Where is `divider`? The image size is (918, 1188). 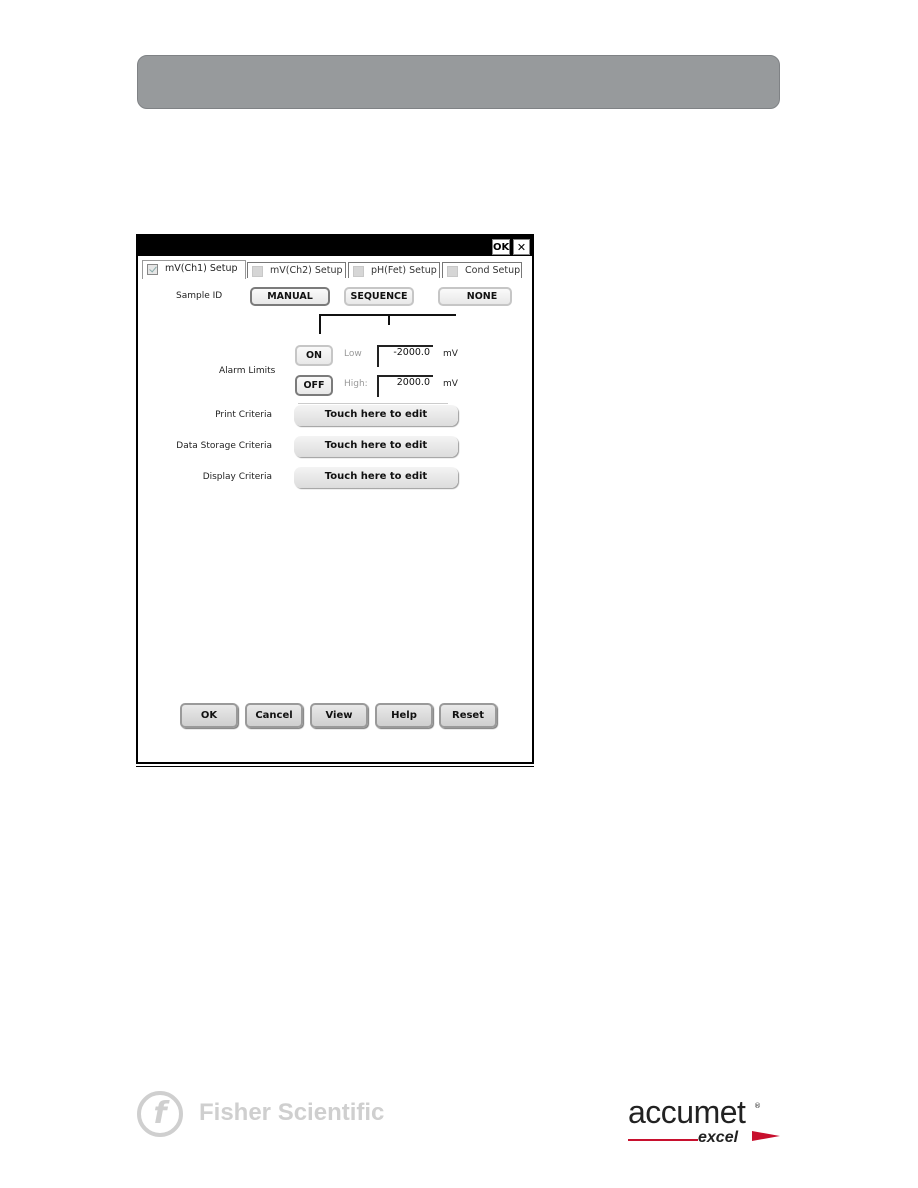 divider is located at coordinates (373, 403).